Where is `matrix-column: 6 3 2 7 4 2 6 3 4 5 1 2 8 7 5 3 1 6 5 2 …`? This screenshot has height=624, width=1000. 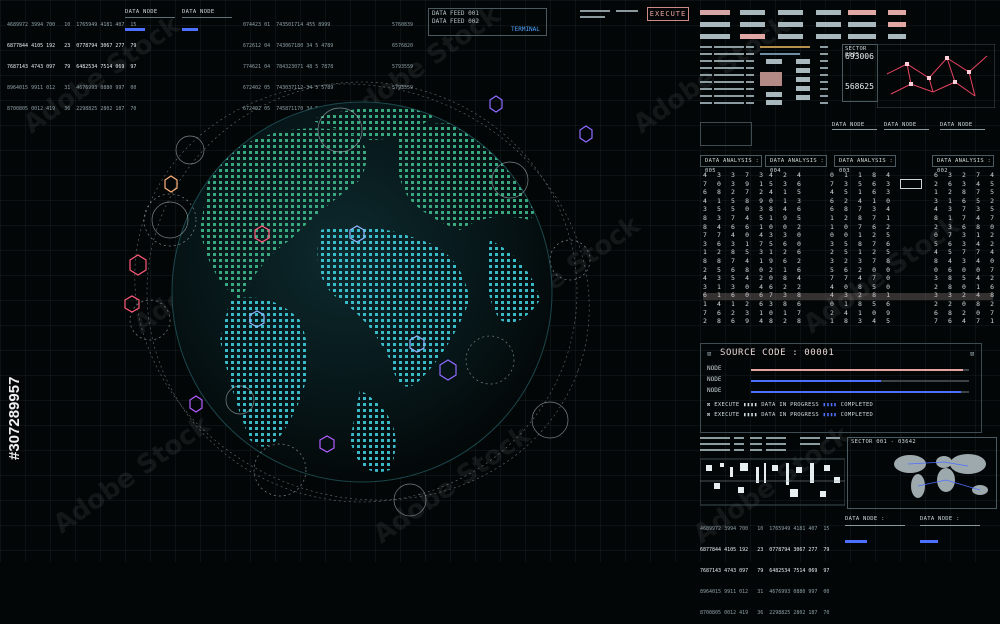 matrix-column: 6 3 2 7 4 2 6 3 4 5 1 2 8 7 5 3 1 6 5 2 … is located at coordinates (966, 248).